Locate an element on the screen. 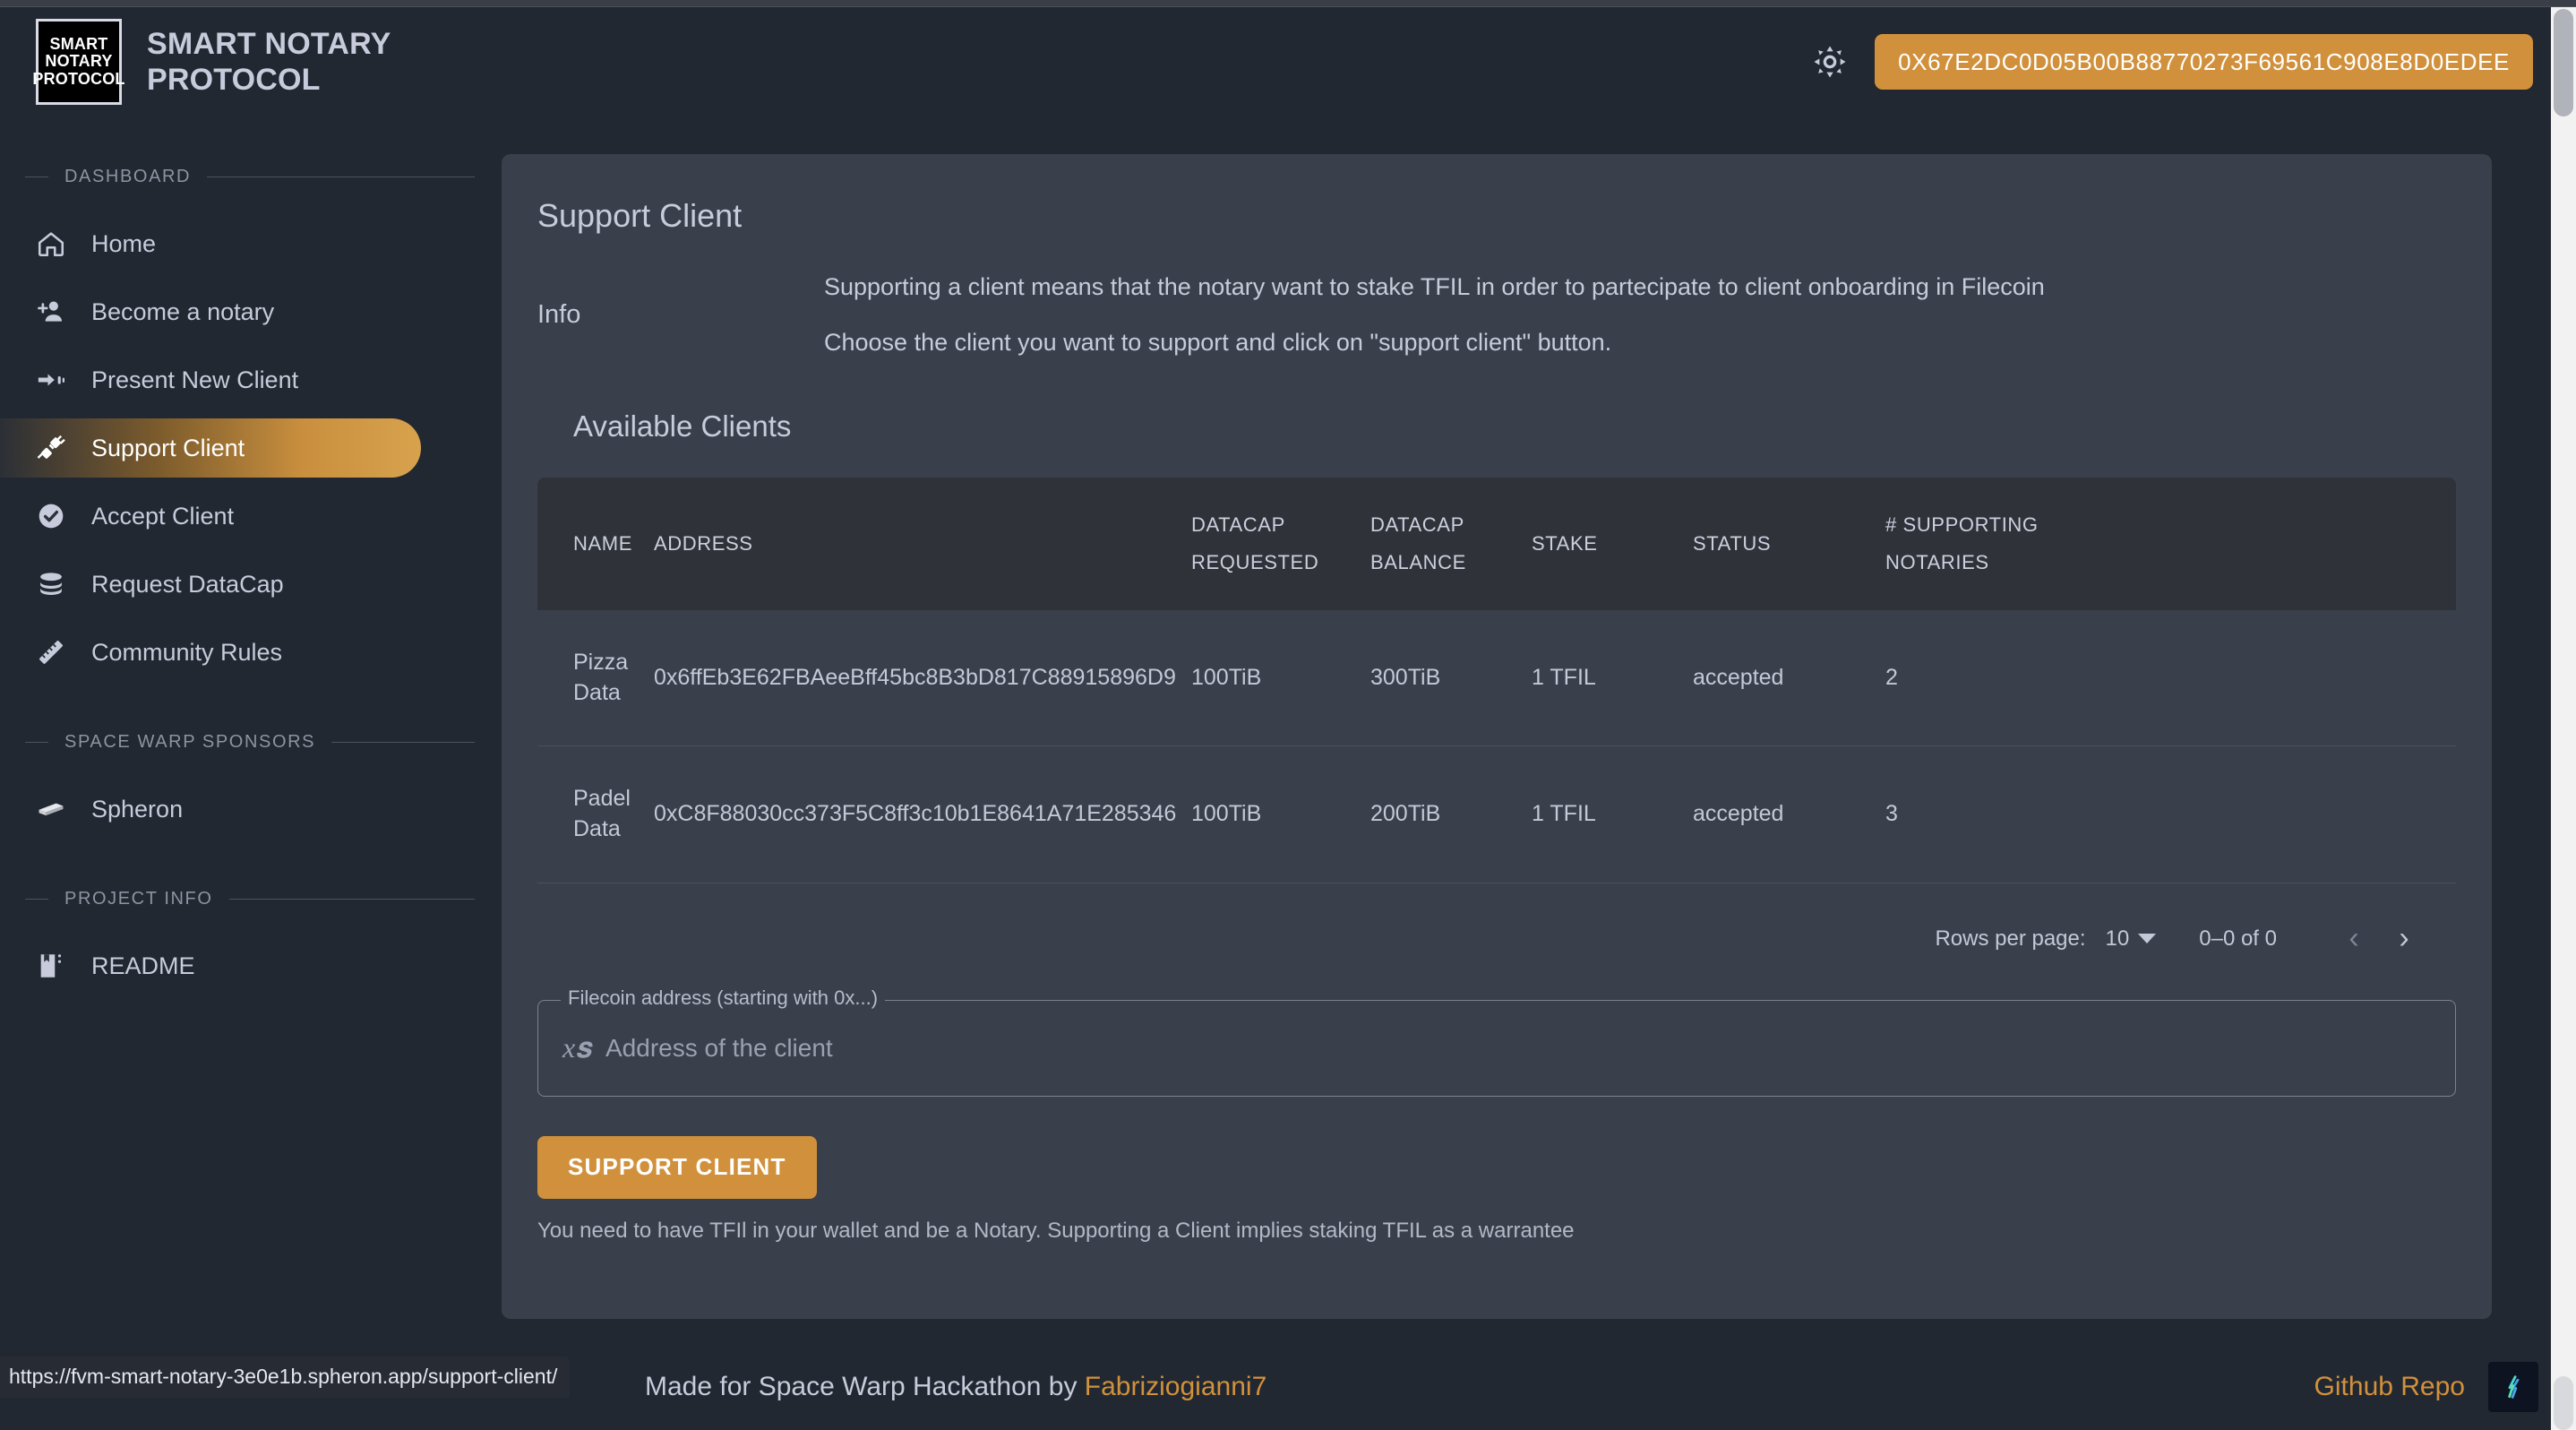 This screenshot has width=2576, height=1430. page-scrollbar is located at coordinates (2563, 718).